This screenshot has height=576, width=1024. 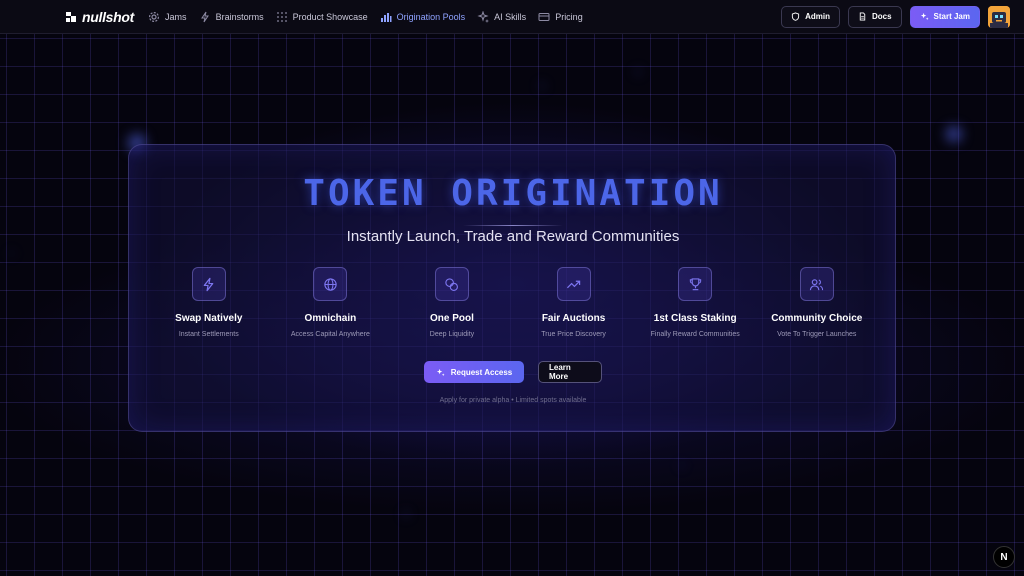 I want to click on cta-actions: Request Access Learn More, so click(x=513, y=372).